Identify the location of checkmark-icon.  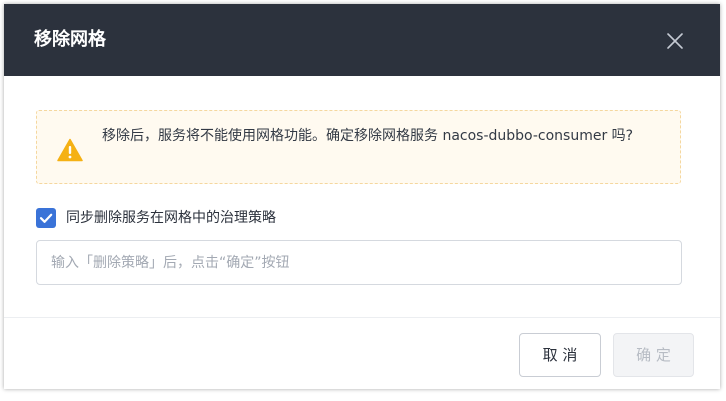
(46, 218).